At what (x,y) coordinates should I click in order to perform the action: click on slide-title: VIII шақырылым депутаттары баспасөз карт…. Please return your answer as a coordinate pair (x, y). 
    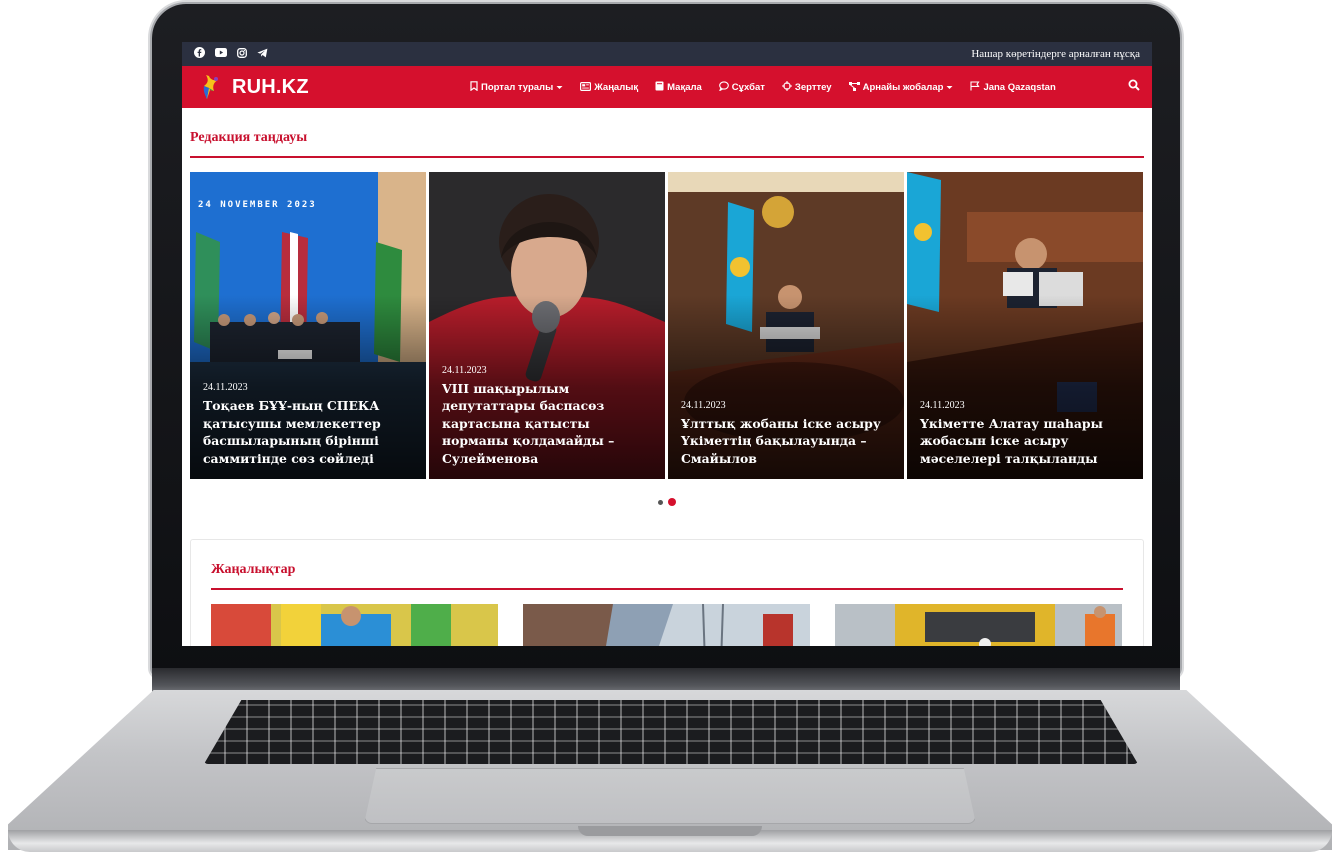
    Looking at the image, I should click on (548, 424).